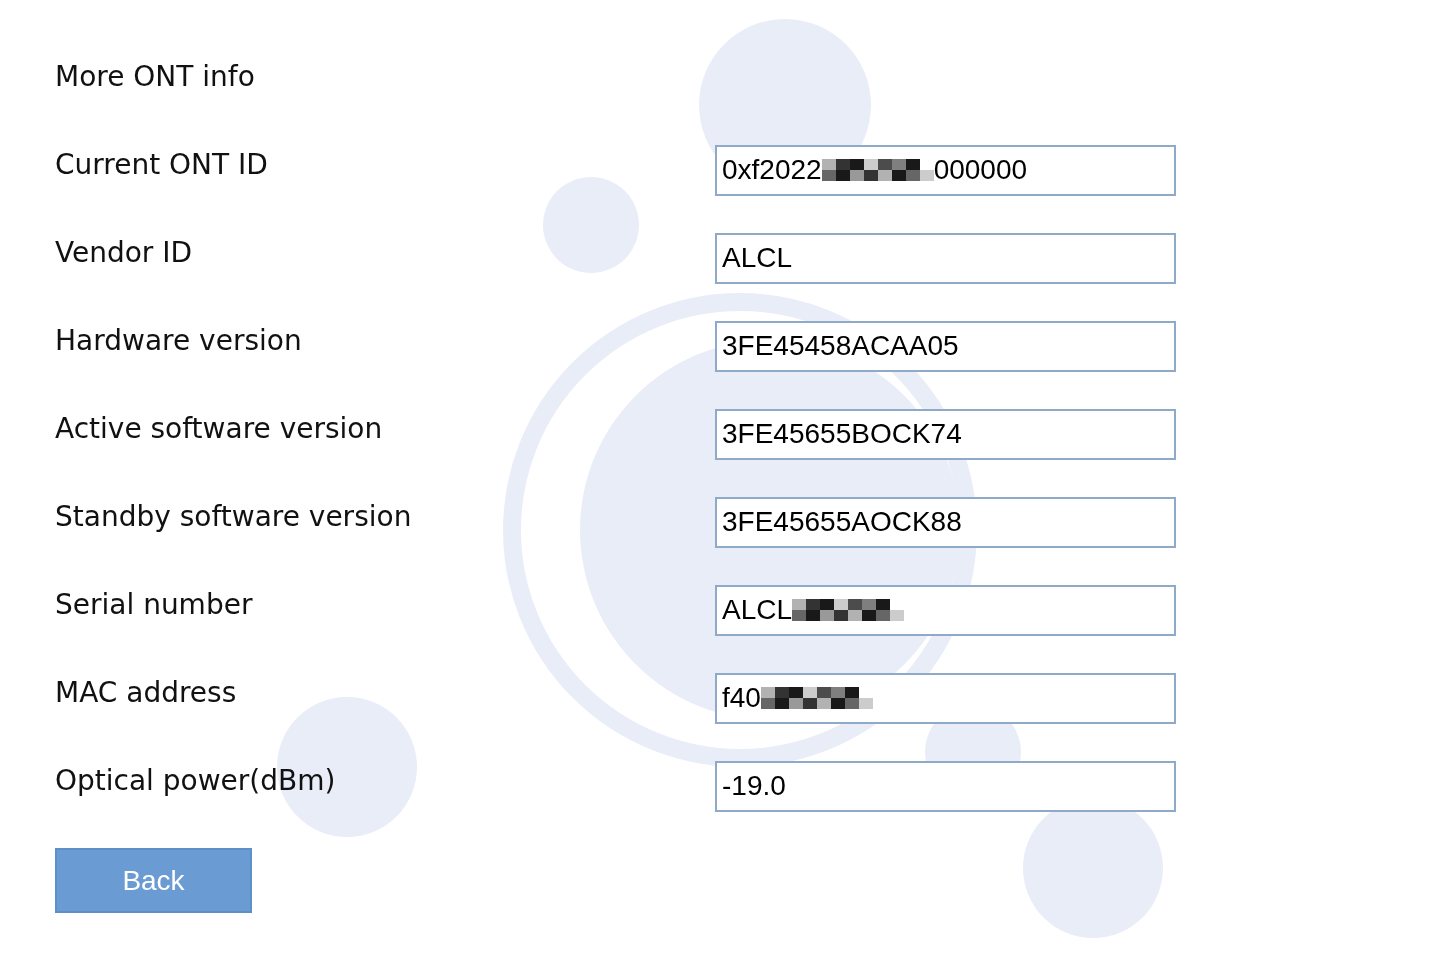 The width and height of the screenshot is (1440, 960). I want to click on field-label: Hardware version, so click(179, 340).